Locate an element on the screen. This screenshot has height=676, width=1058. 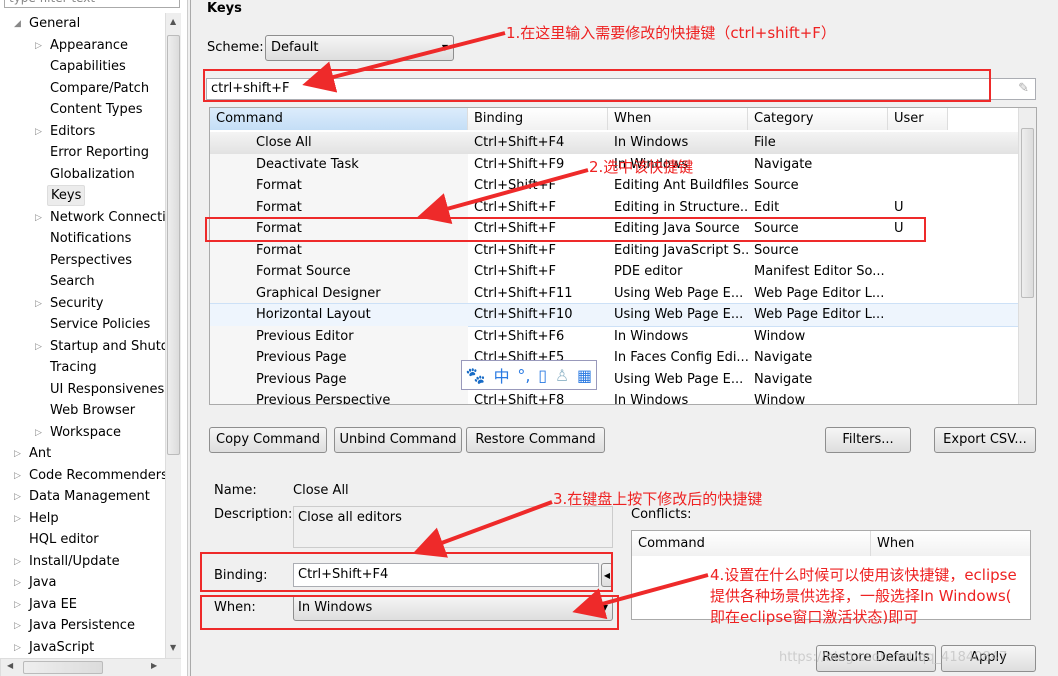
annotation-3: 3.在键盘上按下修改后的快捷键 is located at coordinates (658, 499).